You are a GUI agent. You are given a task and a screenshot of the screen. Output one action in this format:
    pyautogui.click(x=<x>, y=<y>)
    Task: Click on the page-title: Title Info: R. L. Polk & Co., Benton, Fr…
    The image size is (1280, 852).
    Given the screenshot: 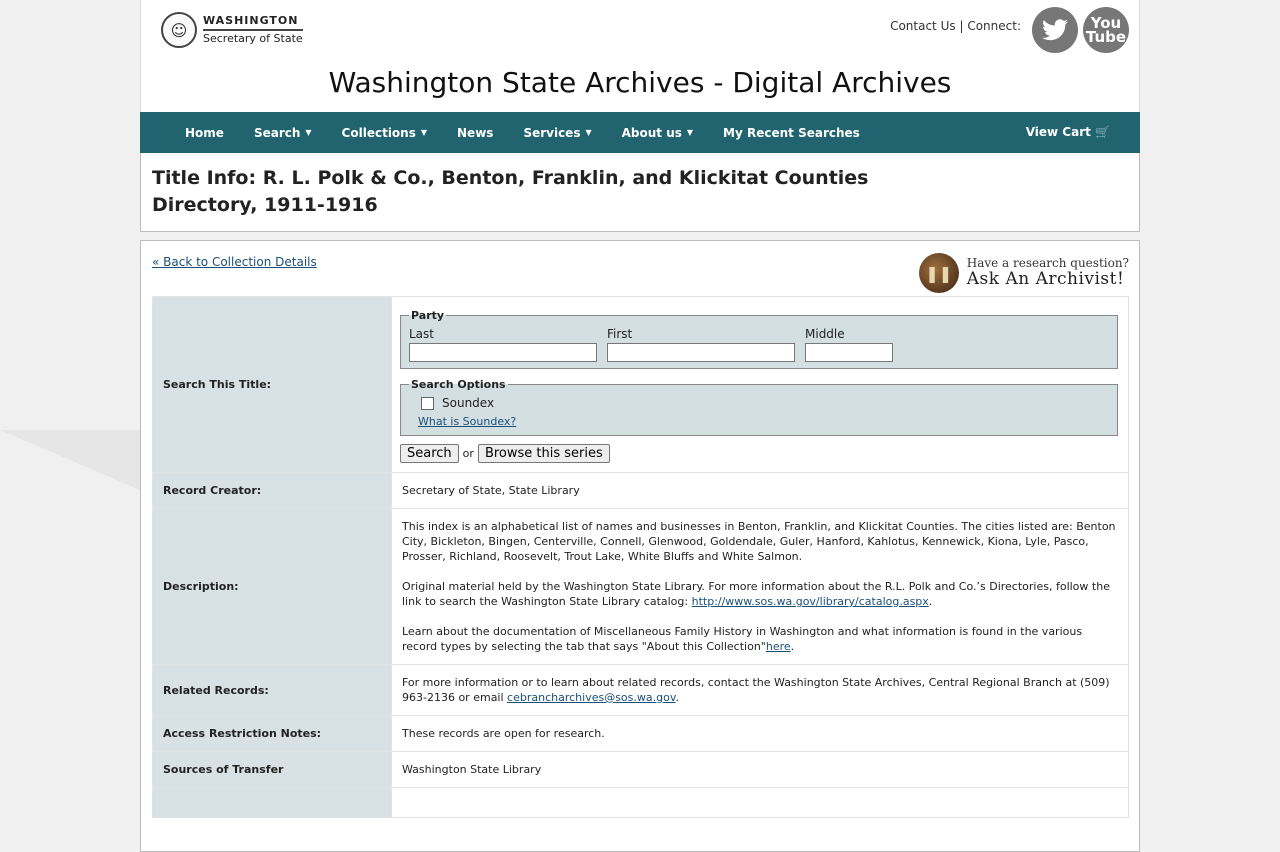 What is the action you would take?
    pyautogui.click(x=510, y=191)
    